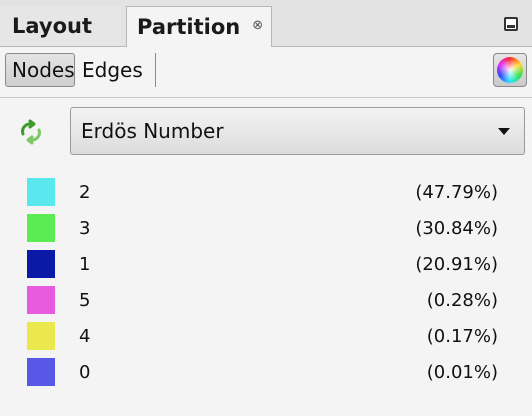 The height and width of the screenshot is (416, 532). What do you see at coordinates (266, 373) in the screenshot?
I see `partition-row: 0 (0.01%)` at bounding box center [266, 373].